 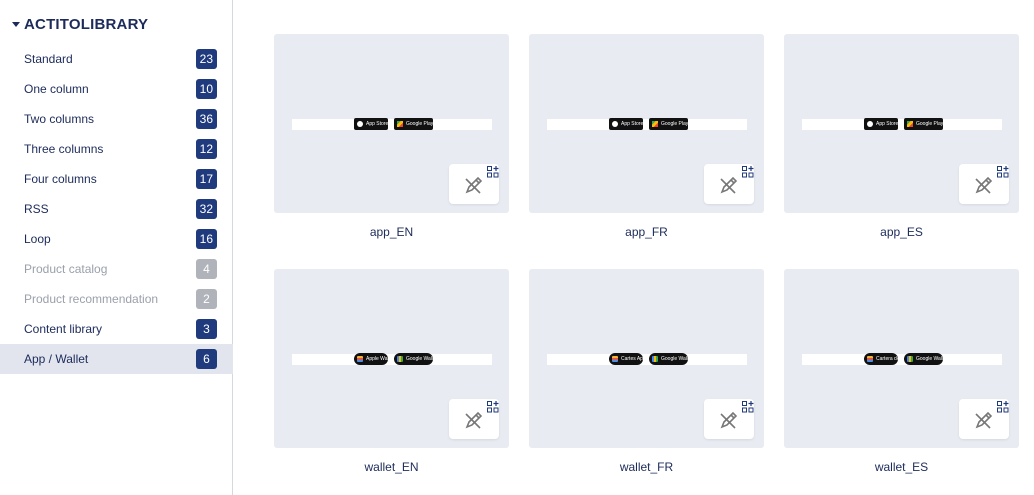 What do you see at coordinates (116, 59) in the screenshot?
I see `sidebar-item-standard: Standard 23` at bounding box center [116, 59].